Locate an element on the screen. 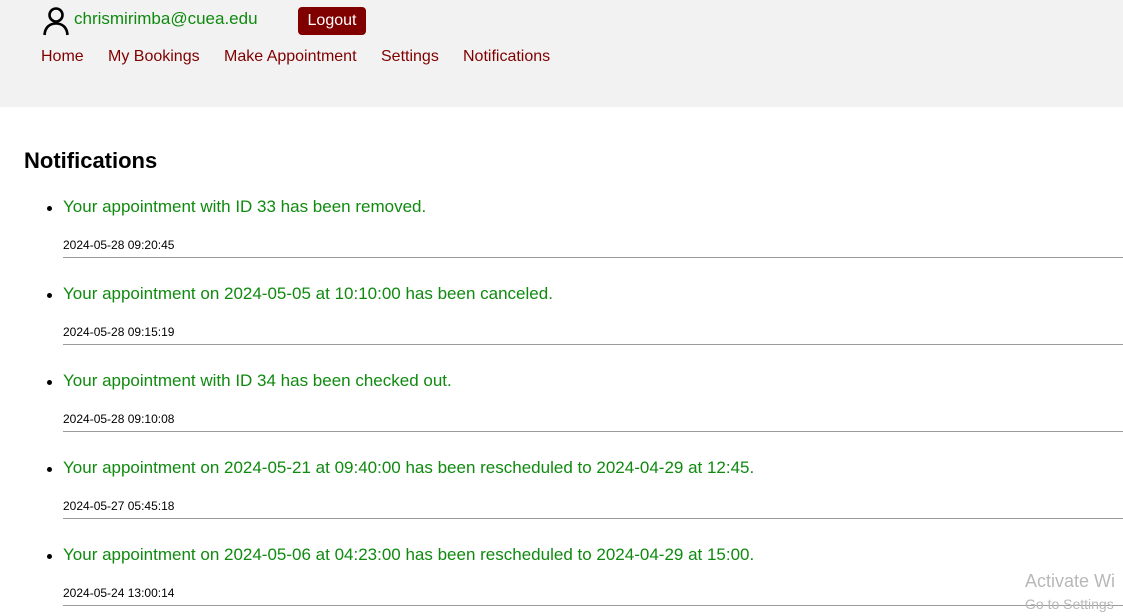 This screenshot has width=1123, height=616. nav-make-appointment: Make Appointment is located at coordinates (290, 57).